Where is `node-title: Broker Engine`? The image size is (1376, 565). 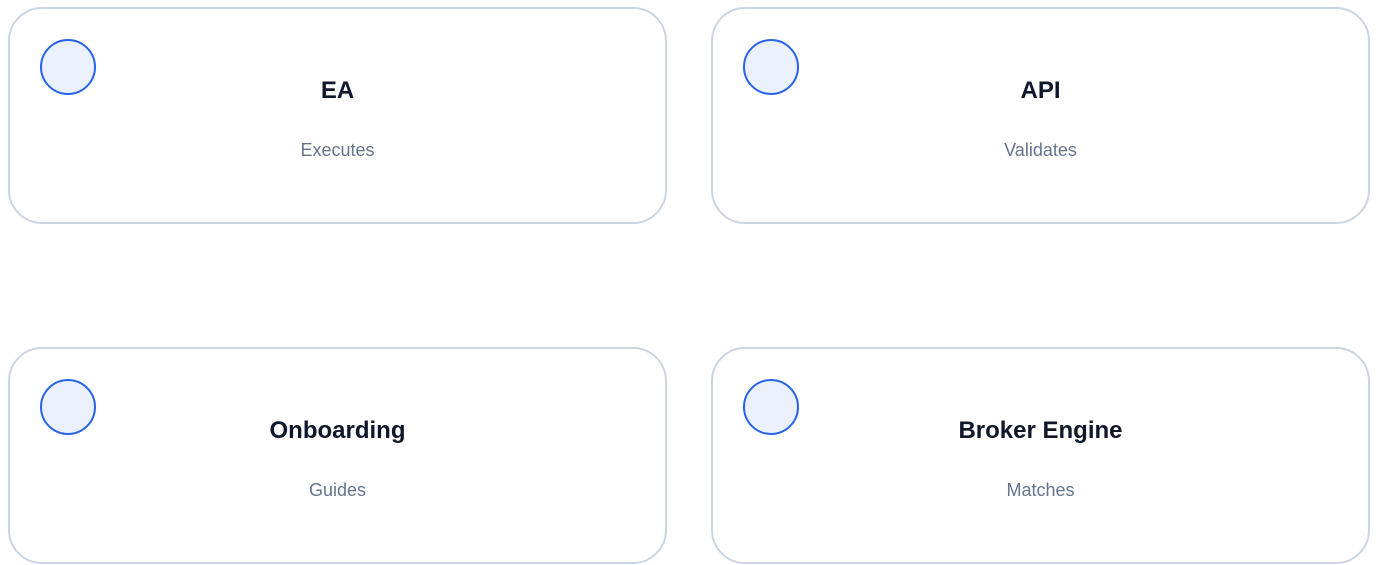
node-title: Broker Engine is located at coordinates (1040, 430).